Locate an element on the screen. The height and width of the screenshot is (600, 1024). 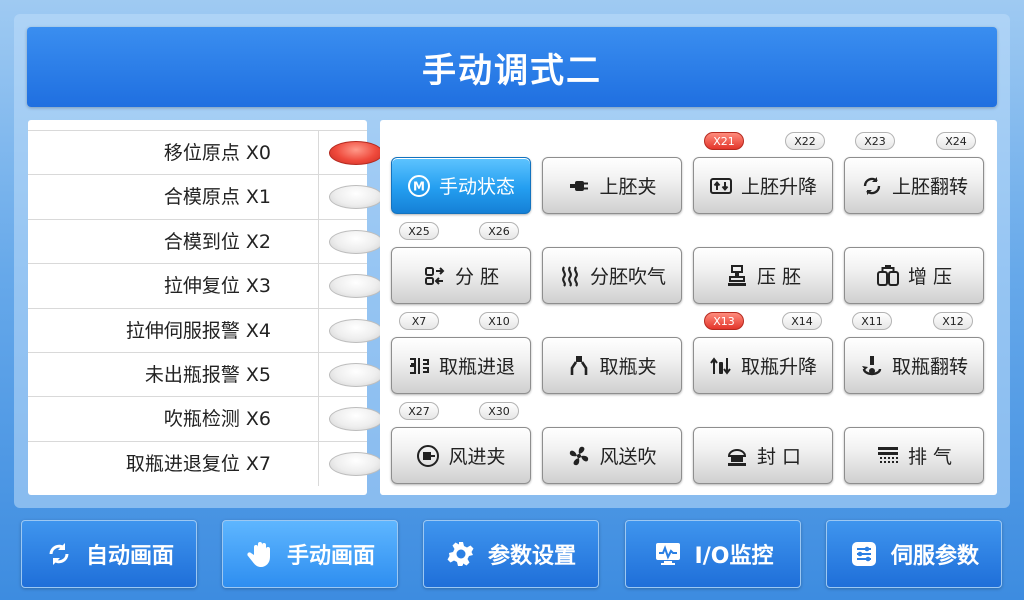
input-label: 合模到位 X2 is located at coordinates (217, 242).